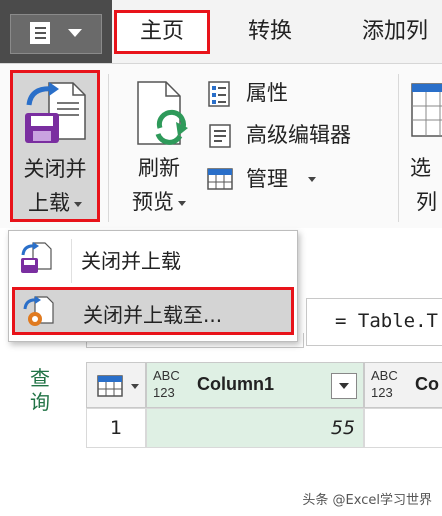  I want to click on table-cell, so click(403, 428).